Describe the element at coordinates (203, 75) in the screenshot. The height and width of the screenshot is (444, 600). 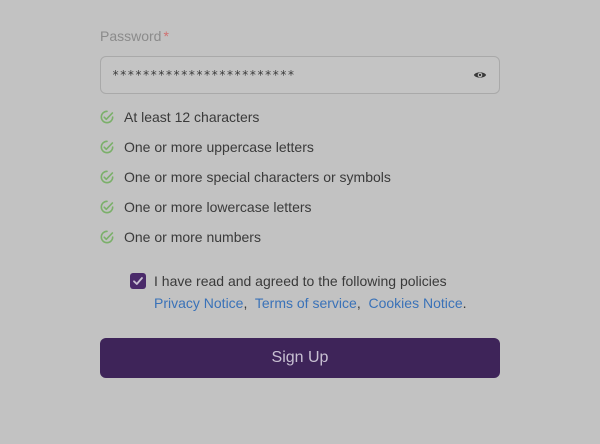
I see `password-value: ************************` at that location.